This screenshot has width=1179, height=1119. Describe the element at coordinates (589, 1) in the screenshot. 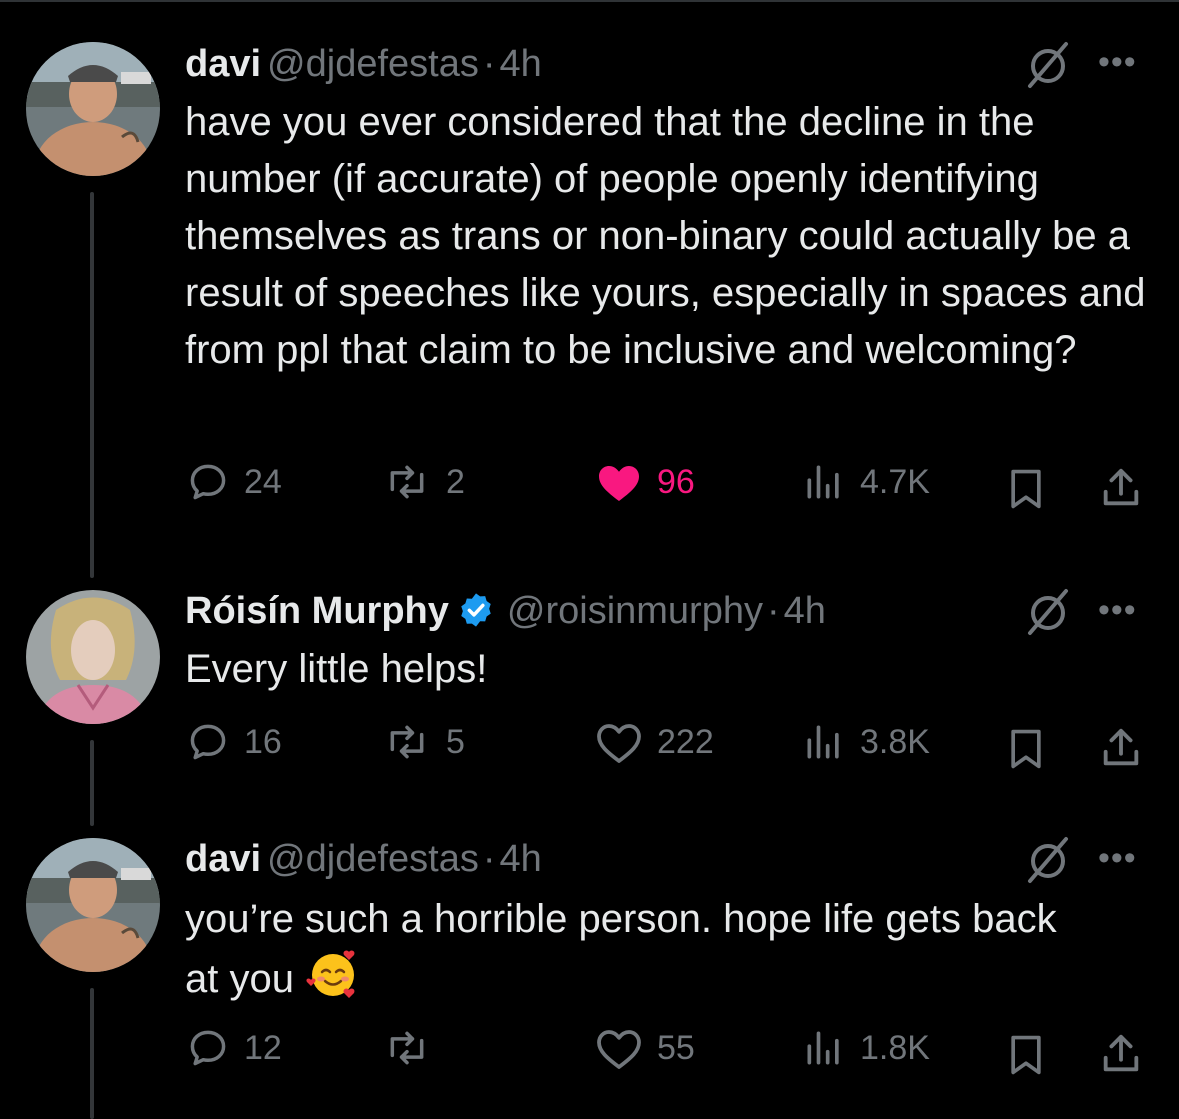

I see `top-divider` at that location.